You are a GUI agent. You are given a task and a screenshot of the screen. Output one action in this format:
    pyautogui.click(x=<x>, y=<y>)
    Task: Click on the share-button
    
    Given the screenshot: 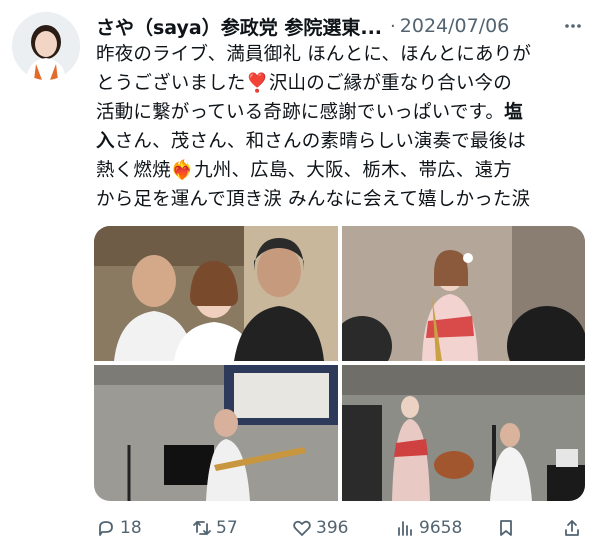 What is the action you would take?
    pyautogui.click(x=574, y=528)
    